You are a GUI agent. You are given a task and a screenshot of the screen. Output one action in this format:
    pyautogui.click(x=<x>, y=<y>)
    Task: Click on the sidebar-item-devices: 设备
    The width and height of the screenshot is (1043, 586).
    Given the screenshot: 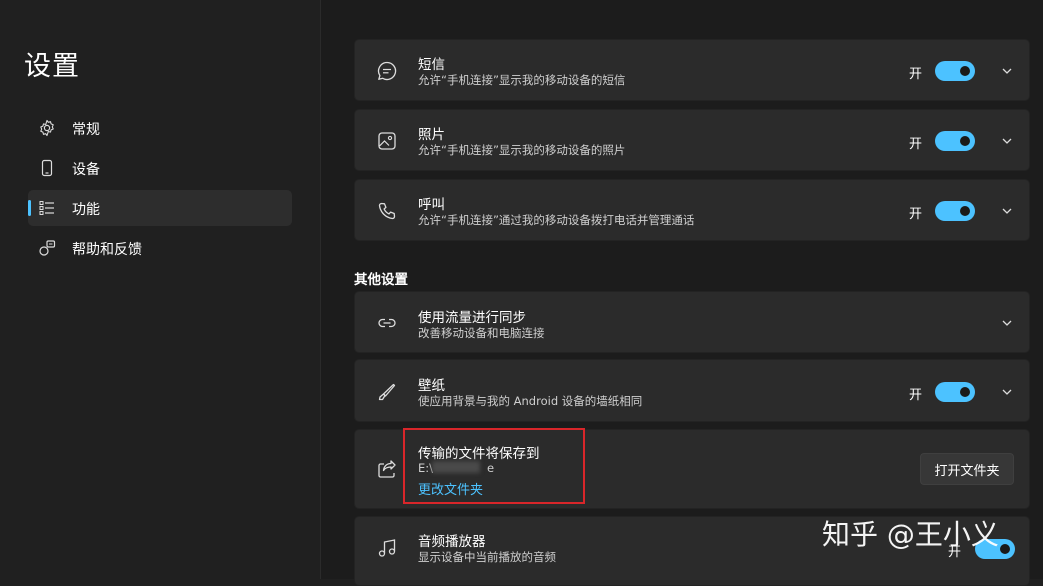 What is the action you would take?
    pyautogui.click(x=160, y=168)
    